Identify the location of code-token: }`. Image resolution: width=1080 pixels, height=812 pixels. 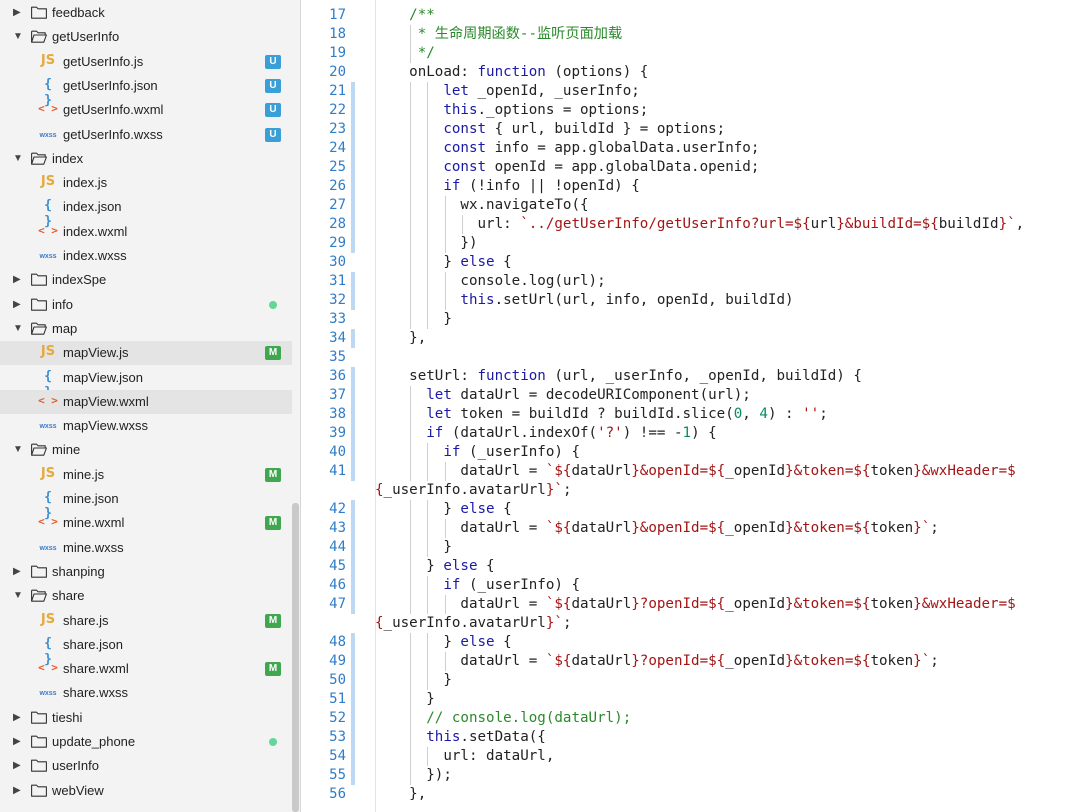
(1007, 224).